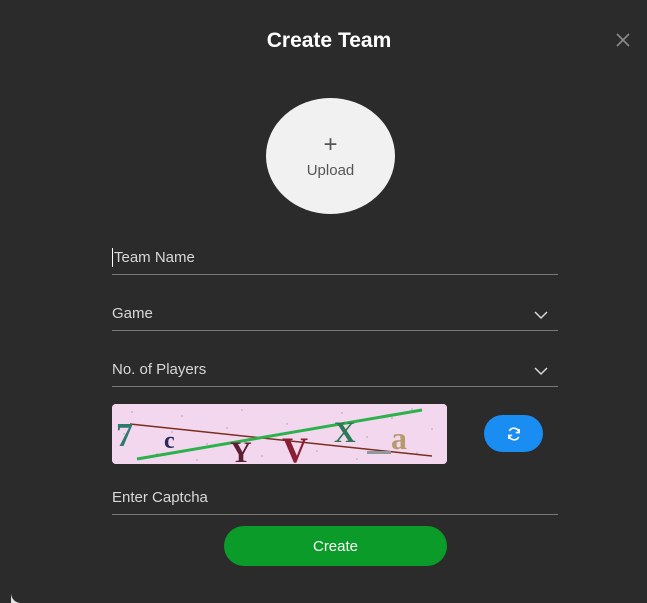 This screenshot has height=603, width=647. What do you see at coordinates (345, 432) in the screenshot?
I see `captcha-char: X` at bounding box center [345, 432].